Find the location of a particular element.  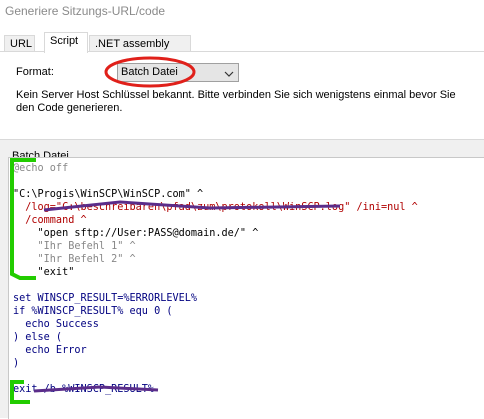

code-line-16: ) is located at coordinates (16, 363).